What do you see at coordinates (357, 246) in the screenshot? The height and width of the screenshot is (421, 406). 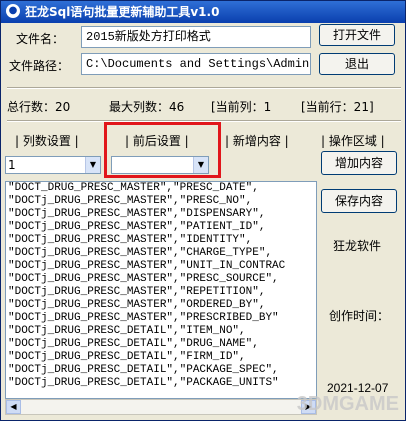 I see `brand-label: 狂龙软件` at bounding box center [357, 246].